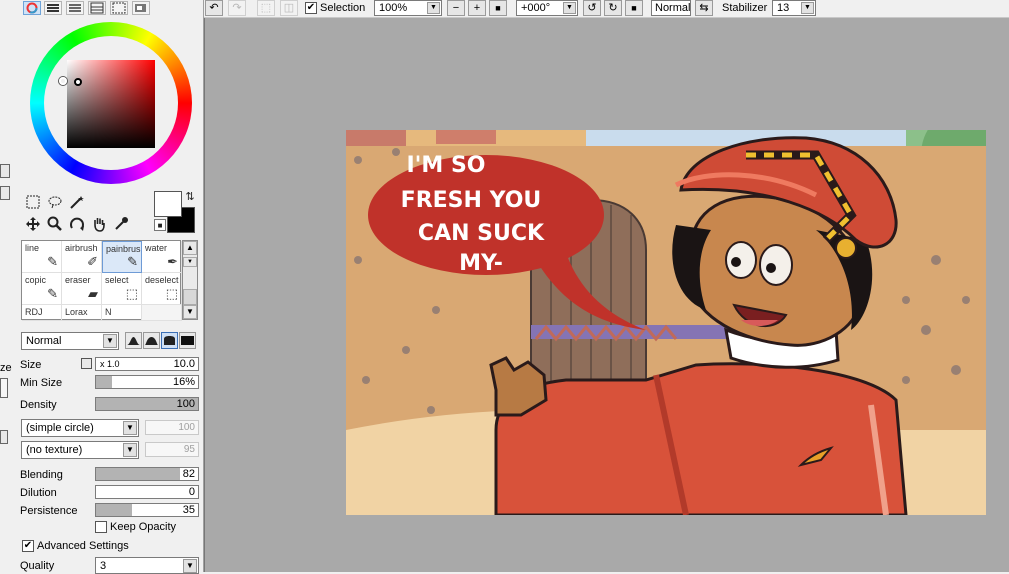 The width and height of the screenshot is (1009, 574). Describe the element at coordinates (147, 364) in the screenshot. I see `size-slider: x 1.0 10.0` at that location.